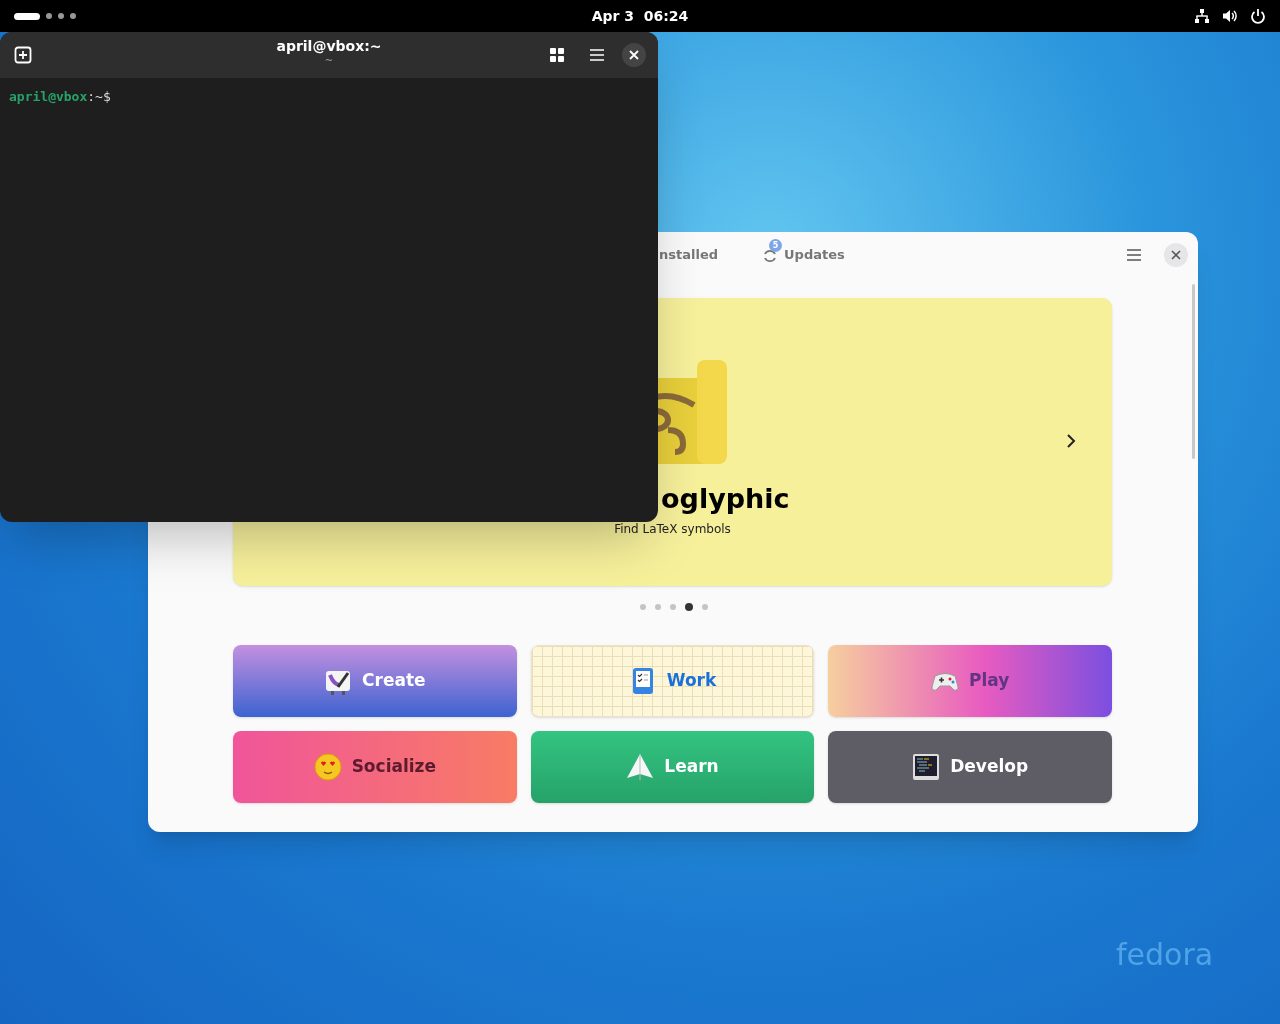  I want to click on terminal-prompt: april@vbox:~$, so click(60, 97).